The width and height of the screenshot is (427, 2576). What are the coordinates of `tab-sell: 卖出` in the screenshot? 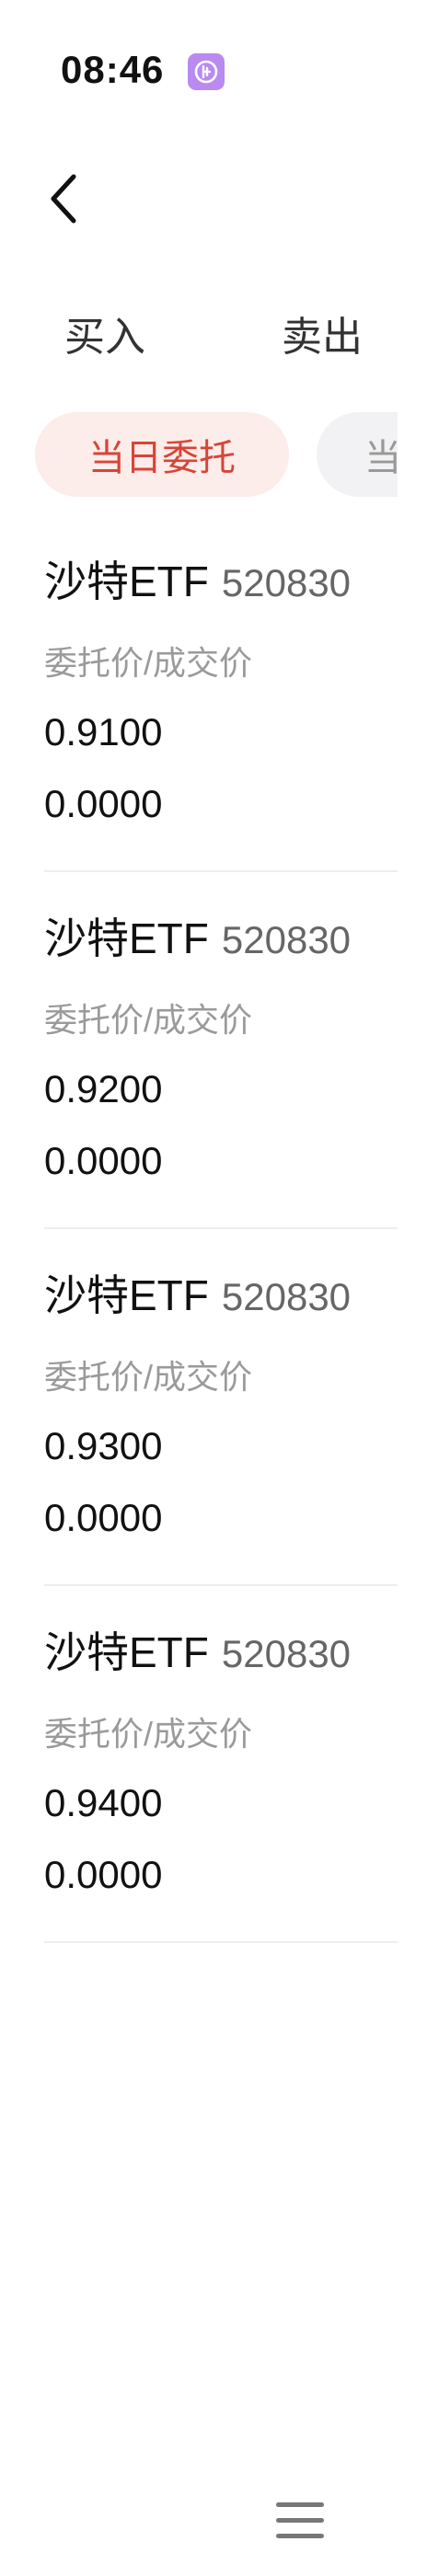 It's located at (323, 333).